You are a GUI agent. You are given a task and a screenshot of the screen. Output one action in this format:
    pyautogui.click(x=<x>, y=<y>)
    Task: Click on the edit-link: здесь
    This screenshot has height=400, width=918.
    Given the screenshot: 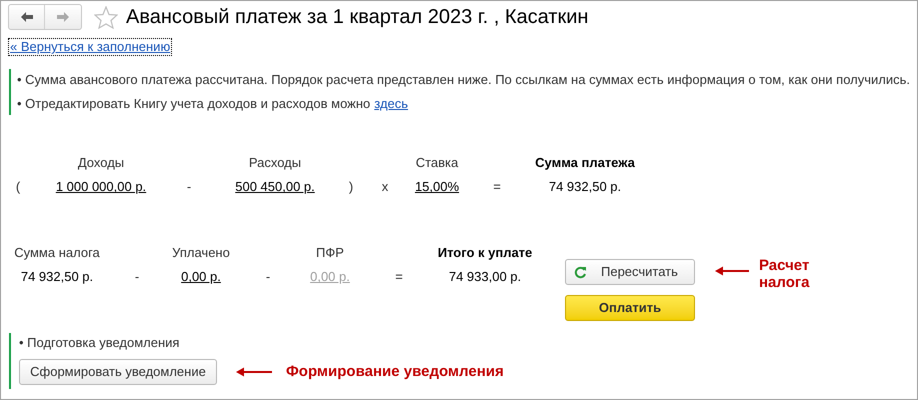 What is the action you would take?
    pyautogui.click(x=391, y=104)
    